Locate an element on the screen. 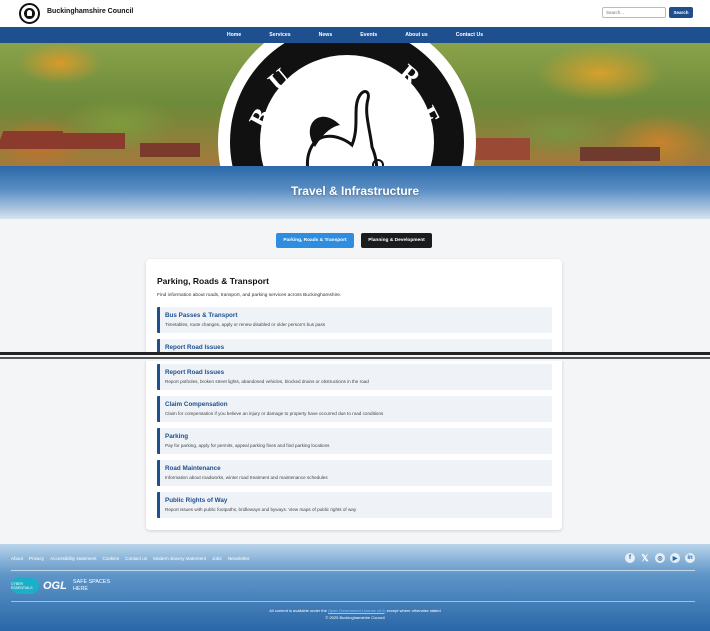 Image resolution: width=710 pixels, height=631 pixels. footer-link-privacy: Privacy is located at coordinates (36, 558).